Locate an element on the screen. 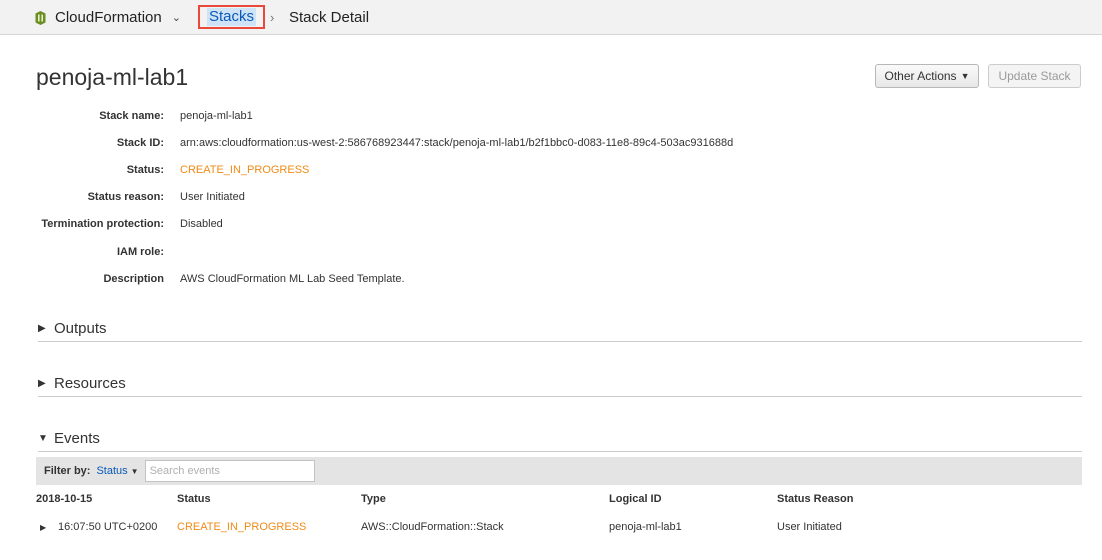 The height and width of the screenshot is (560, 1102). detail-label: Status reason: is located at coordinates (125, 197).